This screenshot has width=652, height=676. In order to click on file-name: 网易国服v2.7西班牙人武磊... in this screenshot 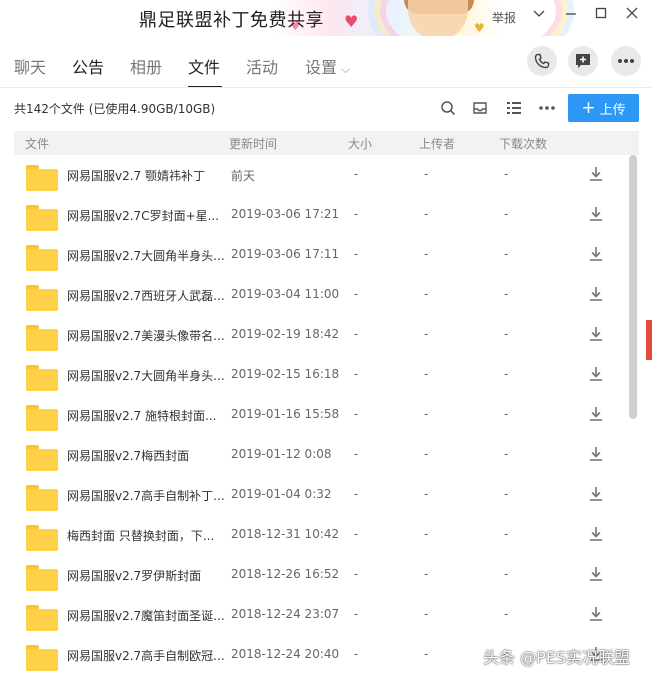, I will do `click(147, 295)`.